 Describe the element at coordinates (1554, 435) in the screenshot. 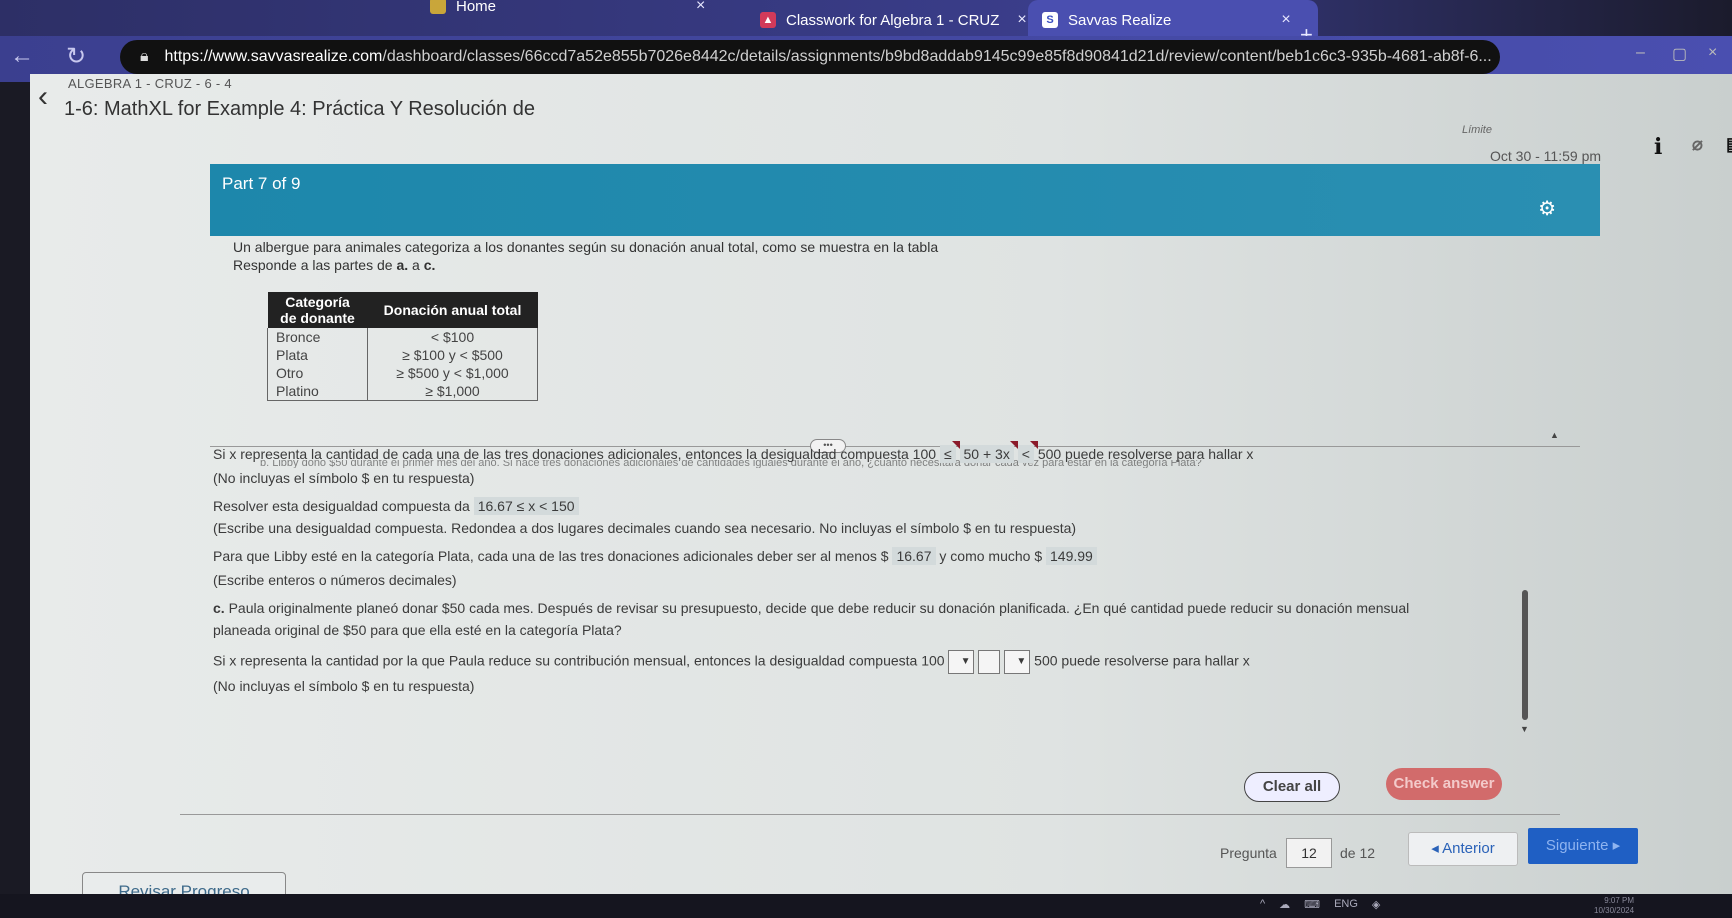

I see `scroll-up-arrow: ▲` at that location.